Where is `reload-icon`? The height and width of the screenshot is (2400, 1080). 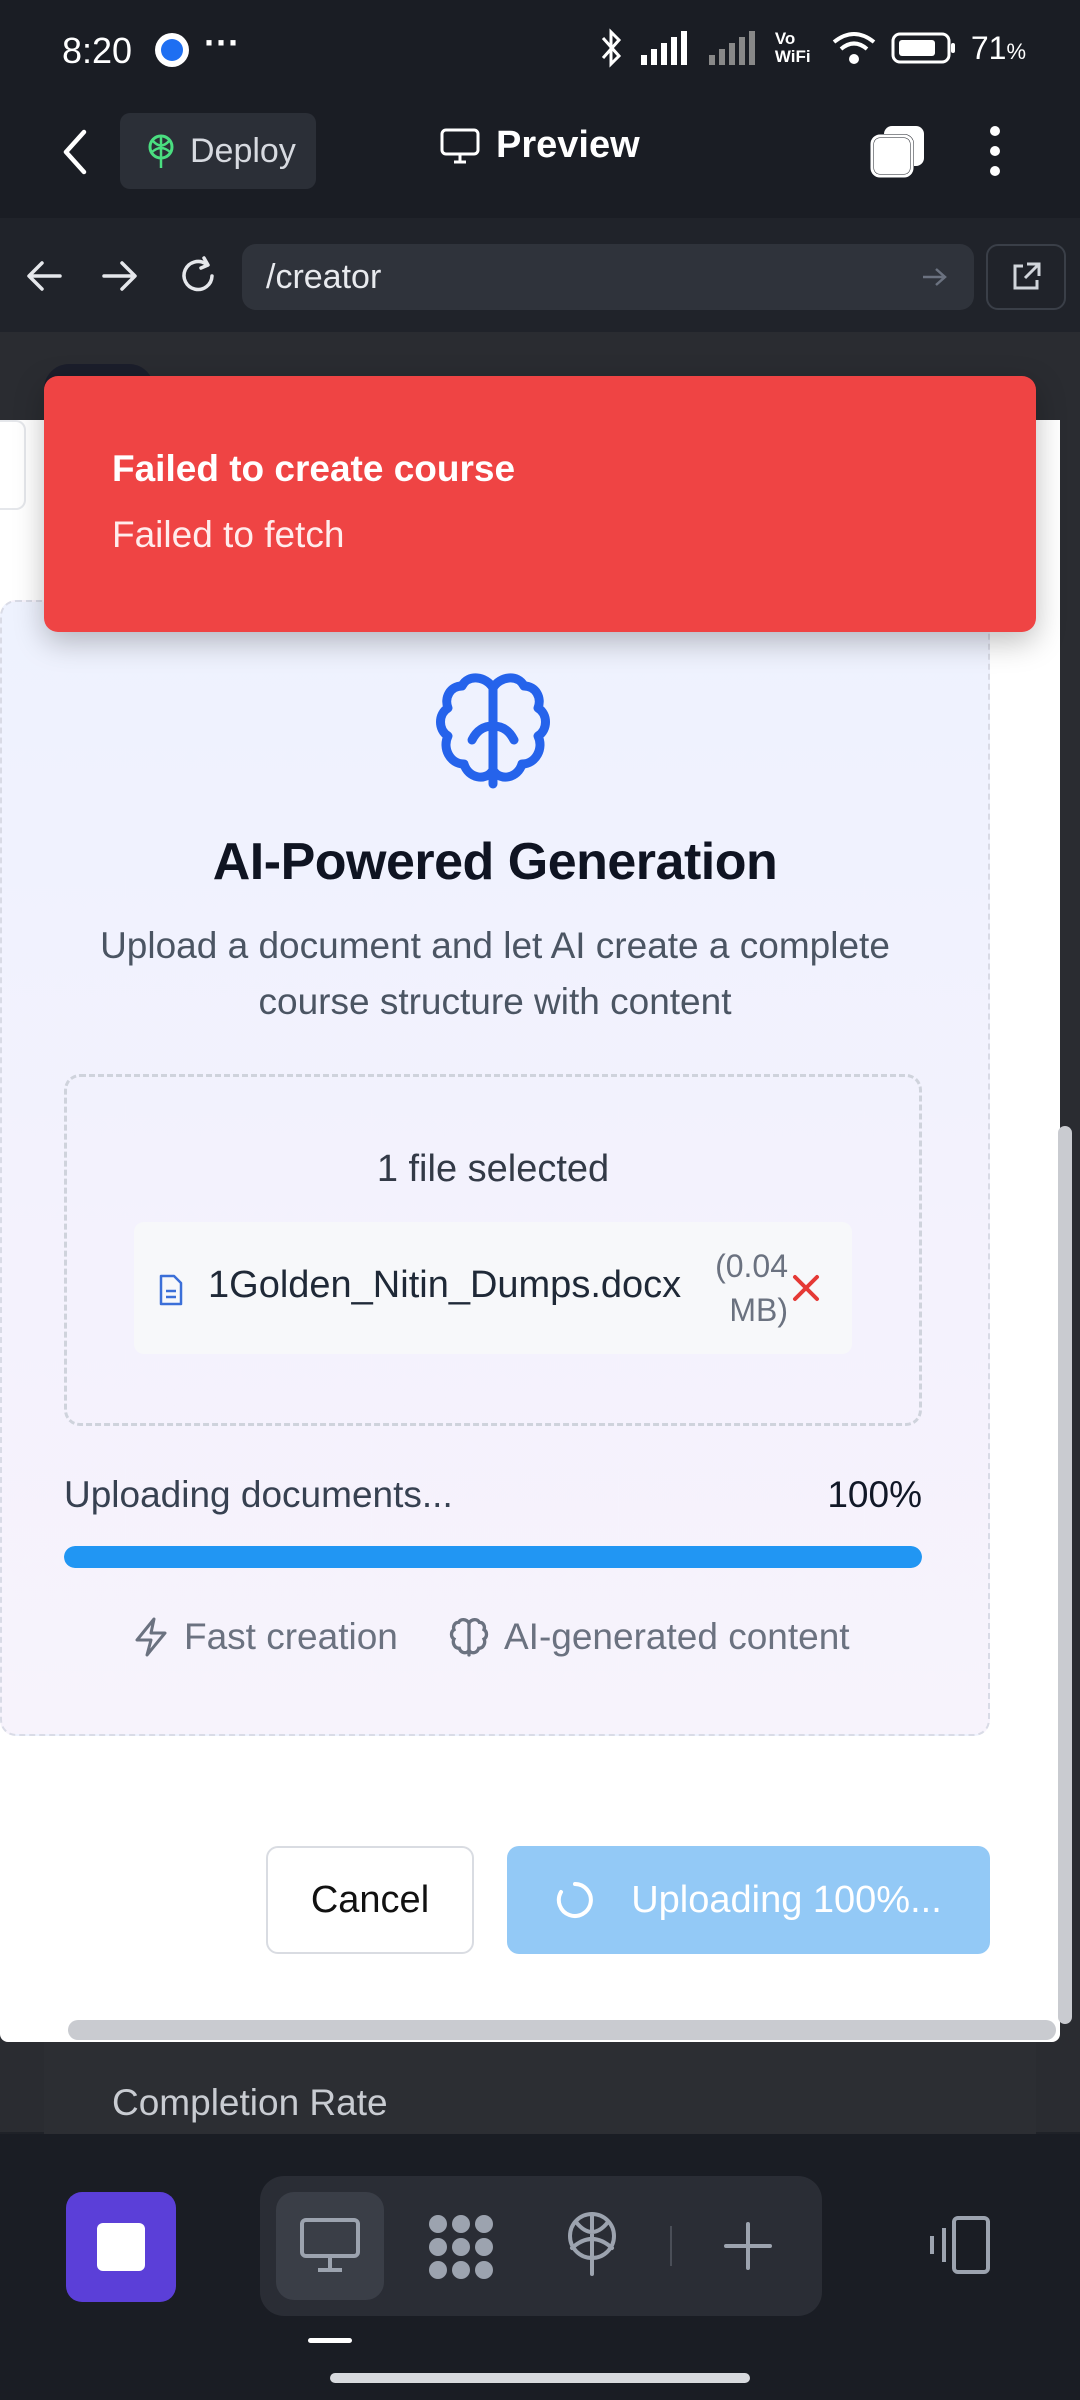 reload-icon is located at coordinates (198, 276).